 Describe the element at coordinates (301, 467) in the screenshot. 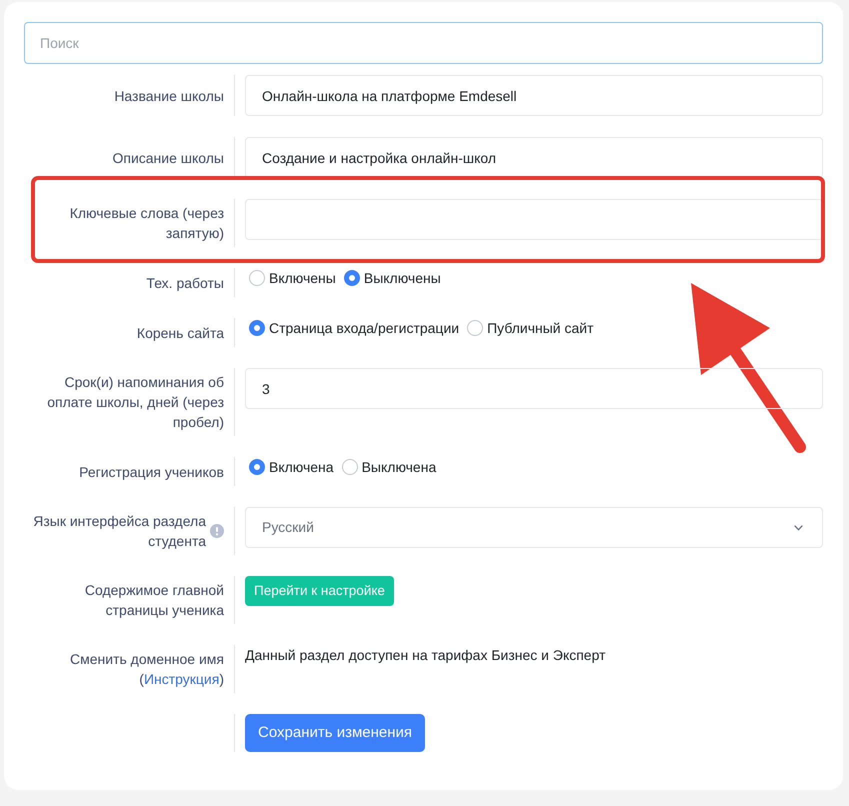

I see `radio-label: Включена` at that location.